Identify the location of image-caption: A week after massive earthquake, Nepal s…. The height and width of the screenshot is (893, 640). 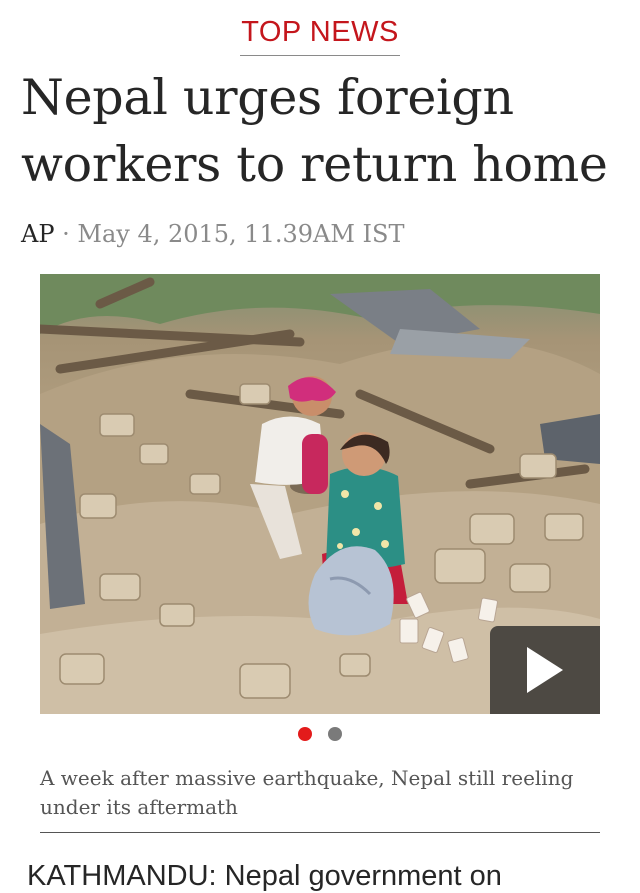
(320, 798).